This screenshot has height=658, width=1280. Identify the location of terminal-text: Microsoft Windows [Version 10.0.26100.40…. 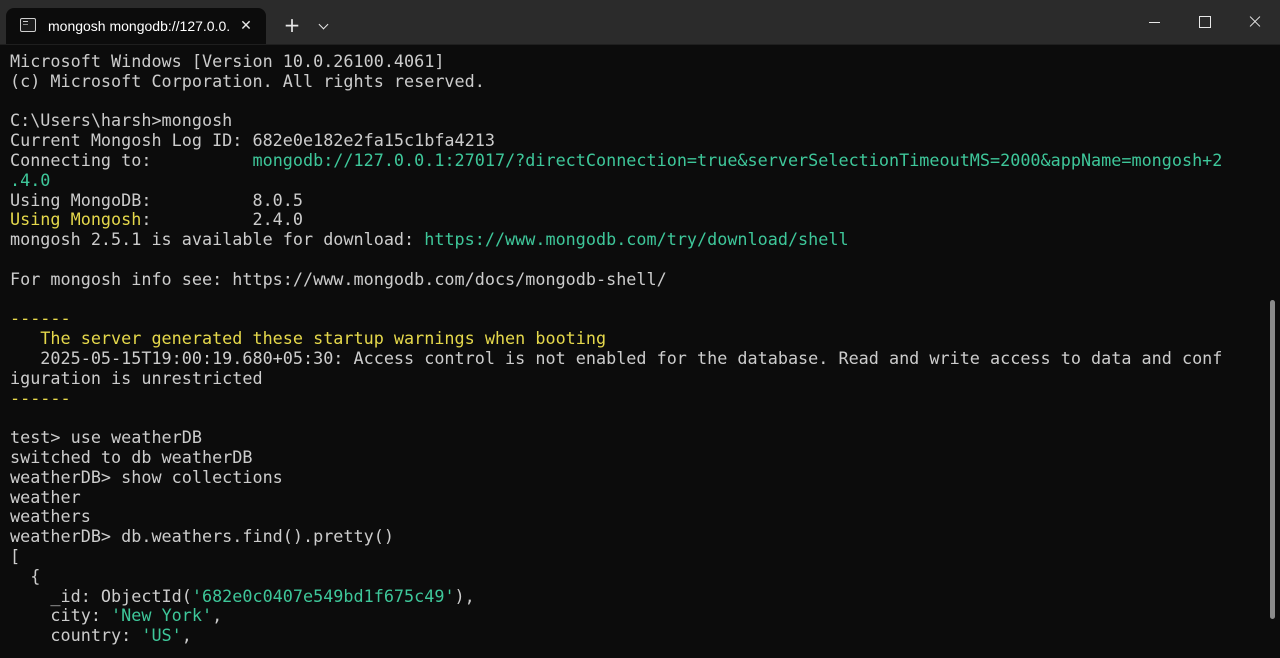
(227, 61).